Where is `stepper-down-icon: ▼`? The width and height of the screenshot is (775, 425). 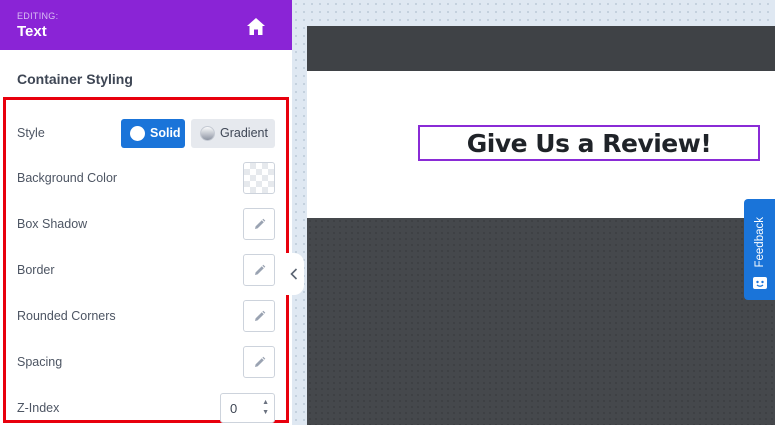
stepper-down-icon: ▼ is located at coordinates (265, 412).